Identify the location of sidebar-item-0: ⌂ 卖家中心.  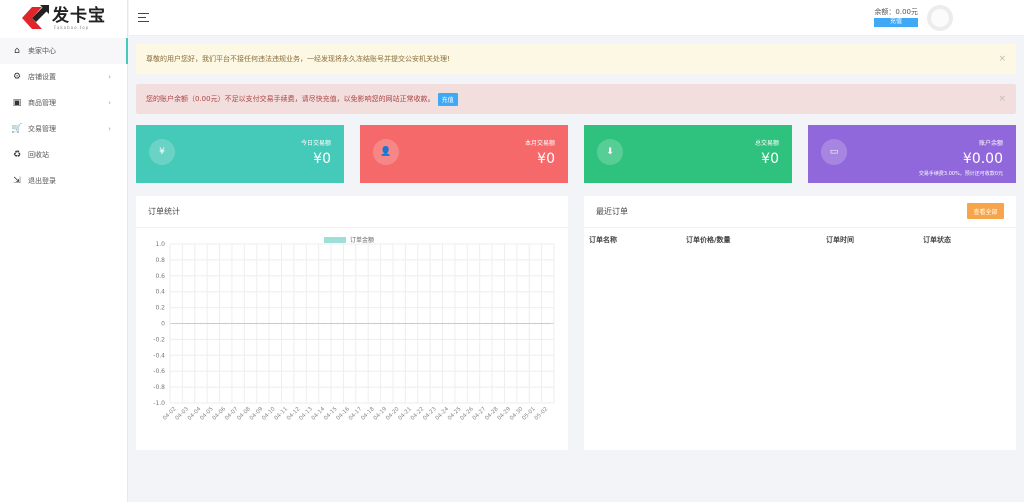
(64, 51).